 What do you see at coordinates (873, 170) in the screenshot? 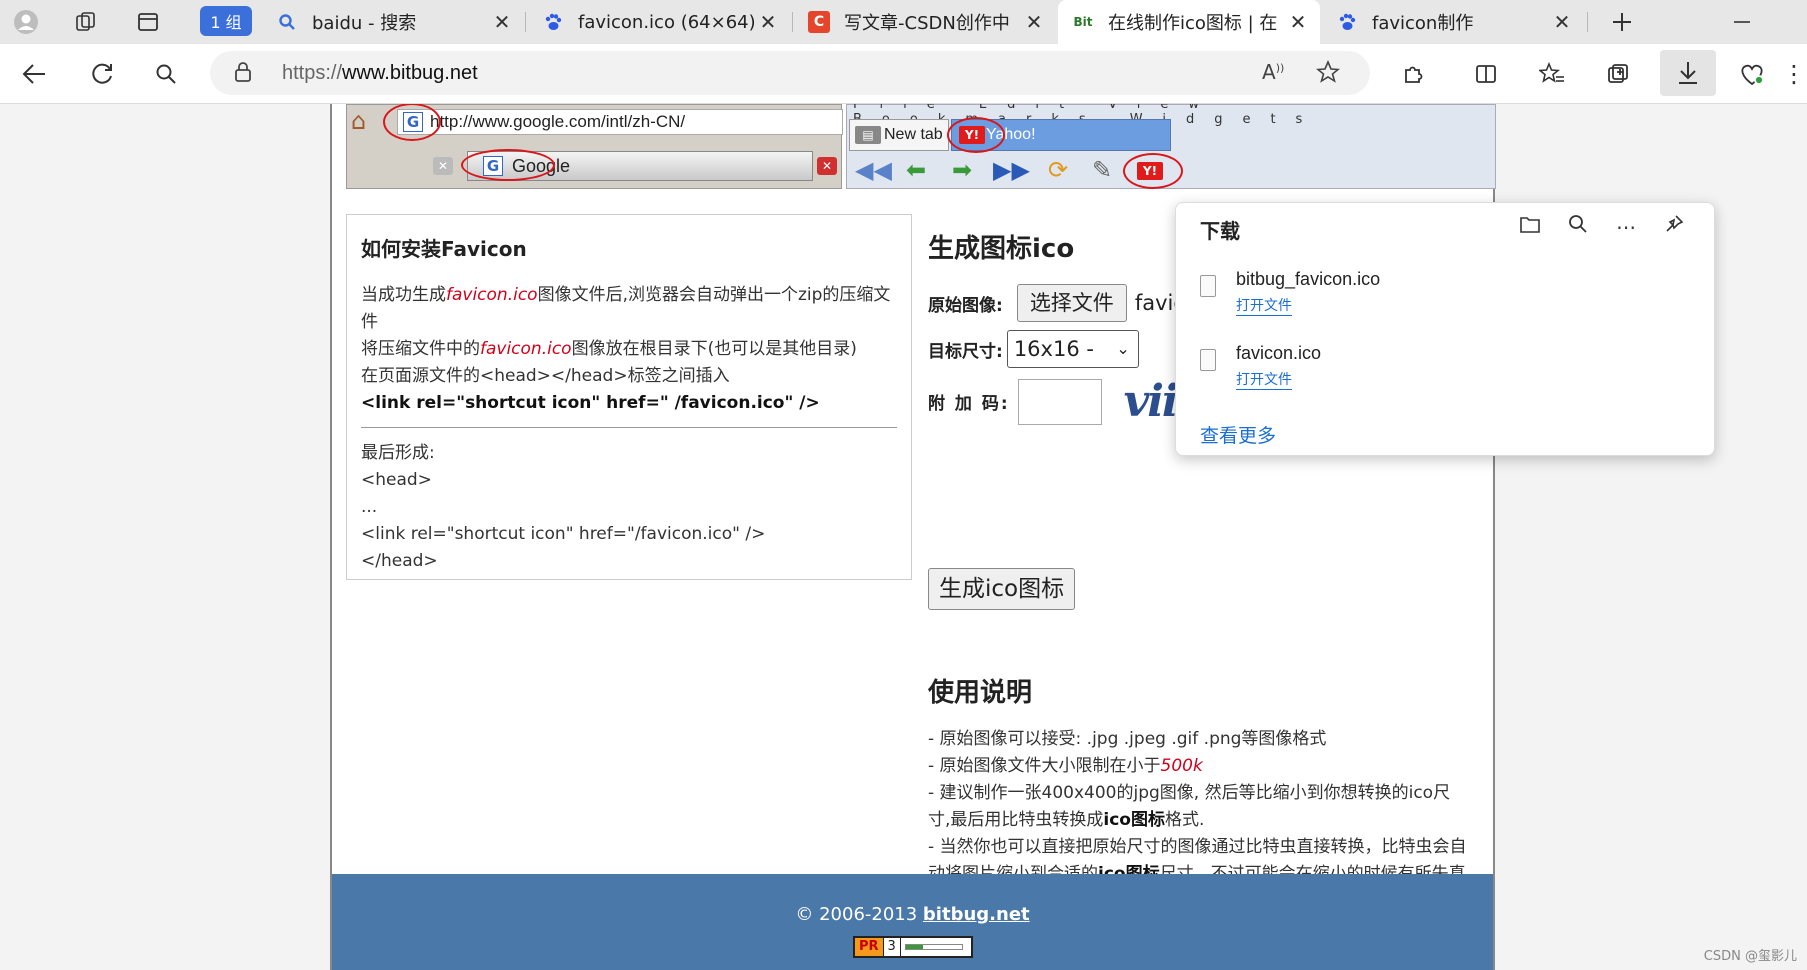
I see `rewind-icon: ◀◀` at bounding box center [873, 170].